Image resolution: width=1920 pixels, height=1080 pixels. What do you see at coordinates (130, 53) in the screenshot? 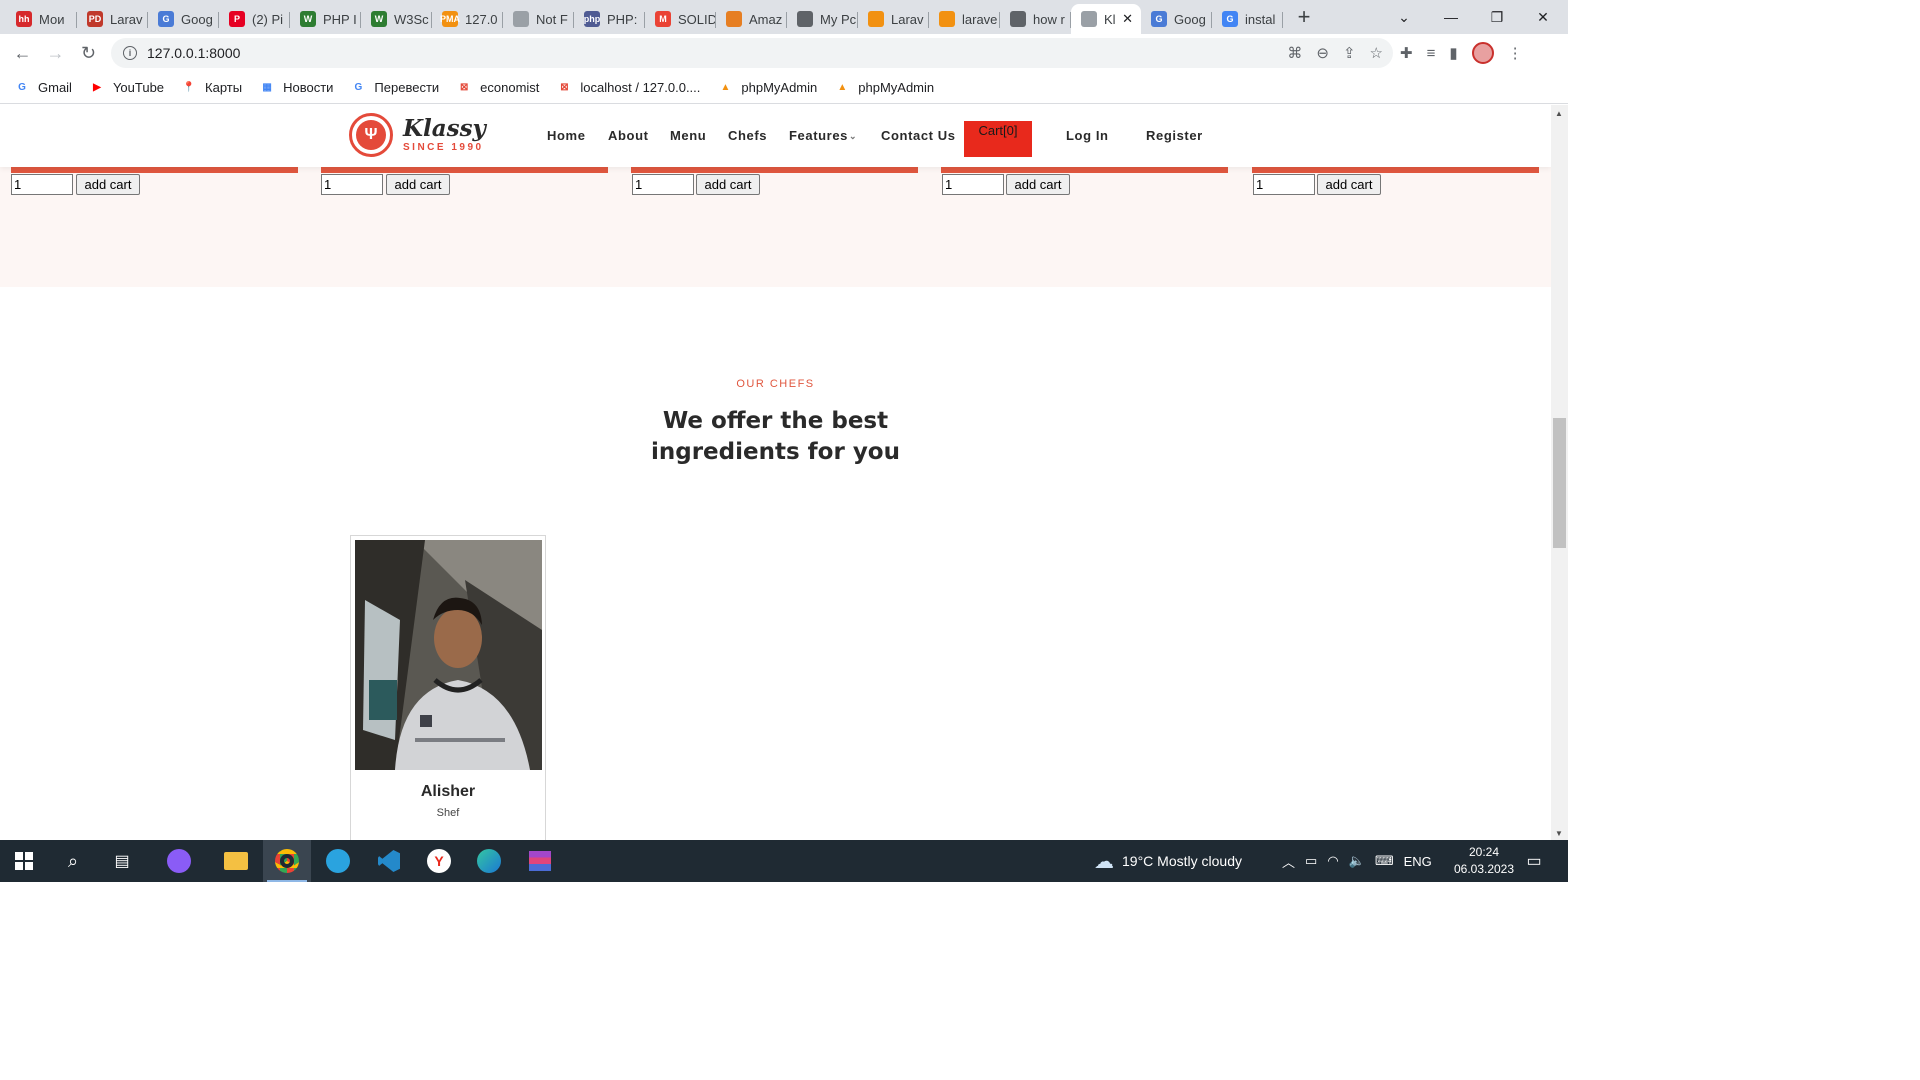
I see `site-info-icon: i` at bounding box center [130, 53].